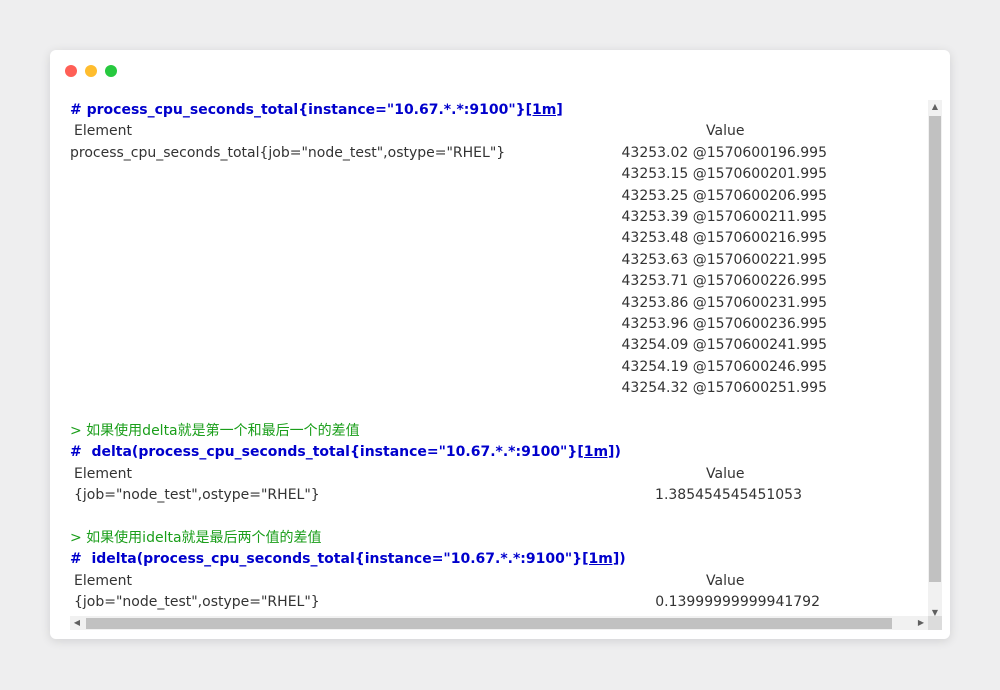  What do you see at coordinates (724, 281) in the screenshot?
I see `sample-value: 43253.71 @1570600226.995` at bounding box center [724, 281].